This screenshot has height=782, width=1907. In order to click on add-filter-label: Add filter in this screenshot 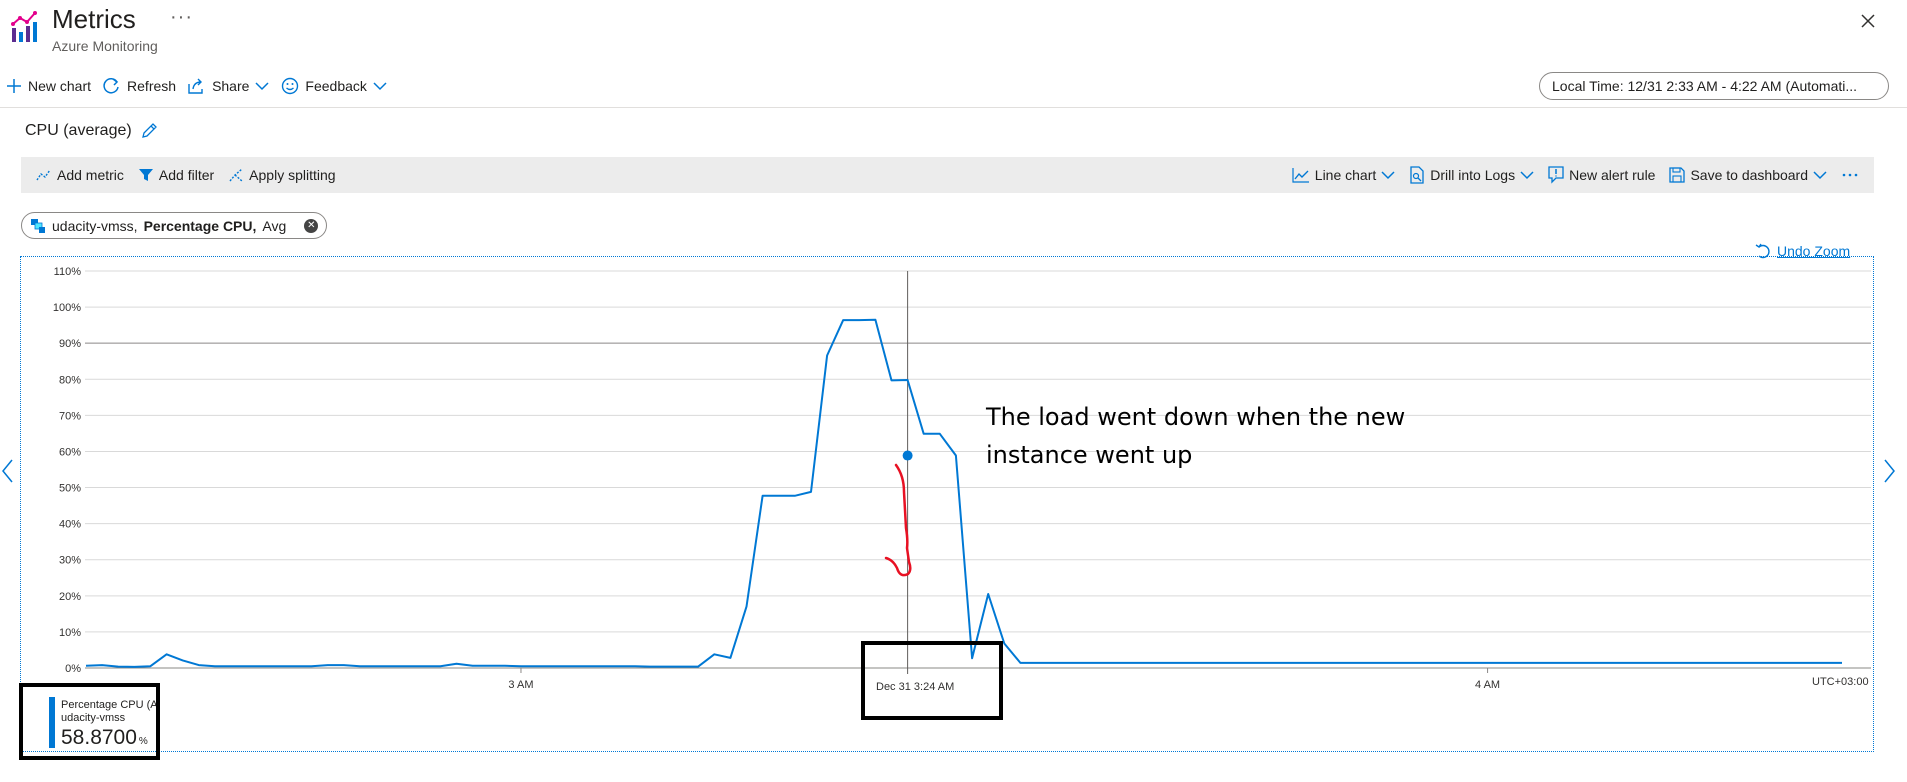, I will do `click(186, 175)`.